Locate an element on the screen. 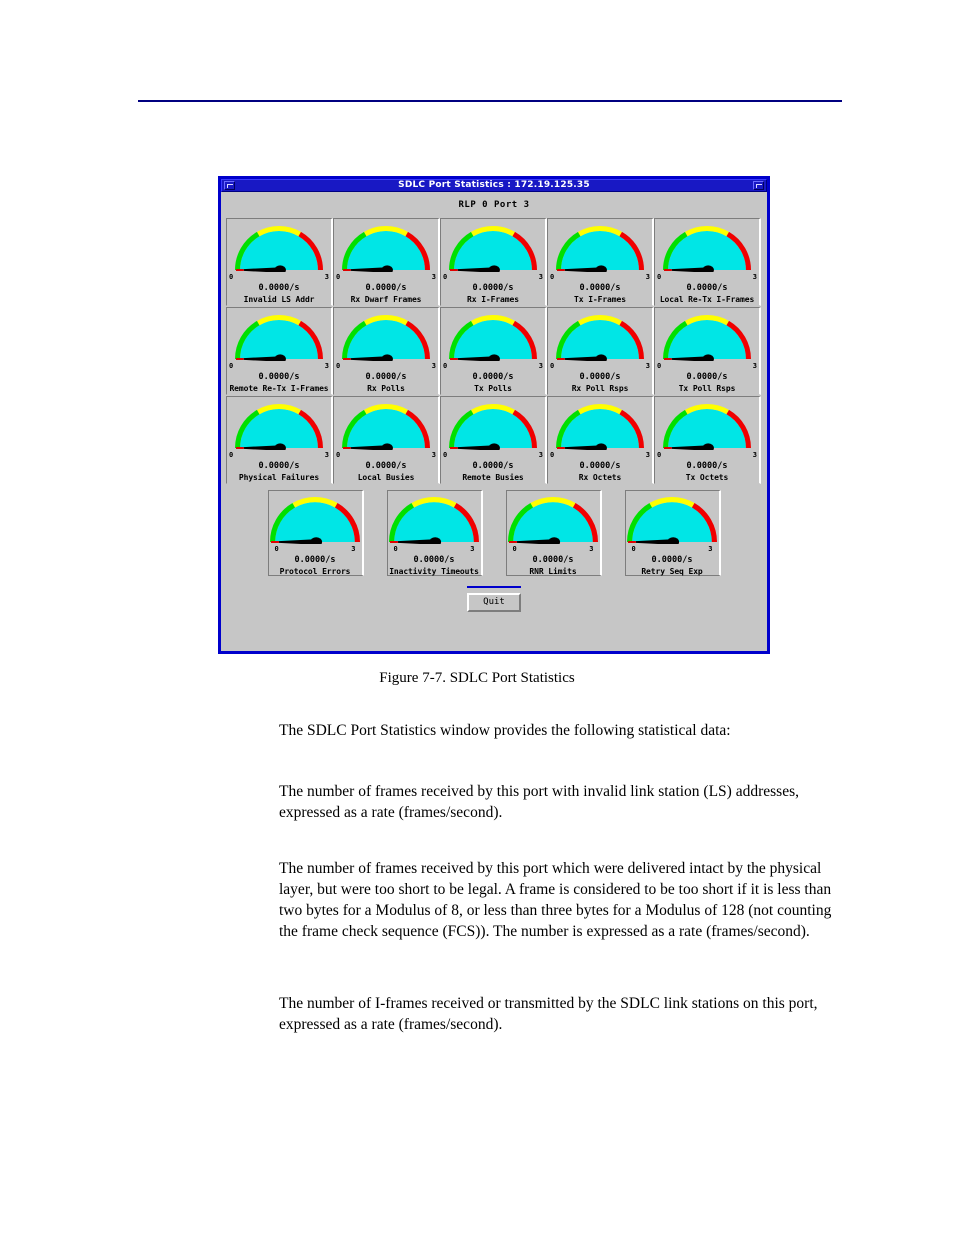 The height and width of the screenshot is (1235, 954). port-subtitle: RLP 0 Port 3 is located at coordinates (494, 205).